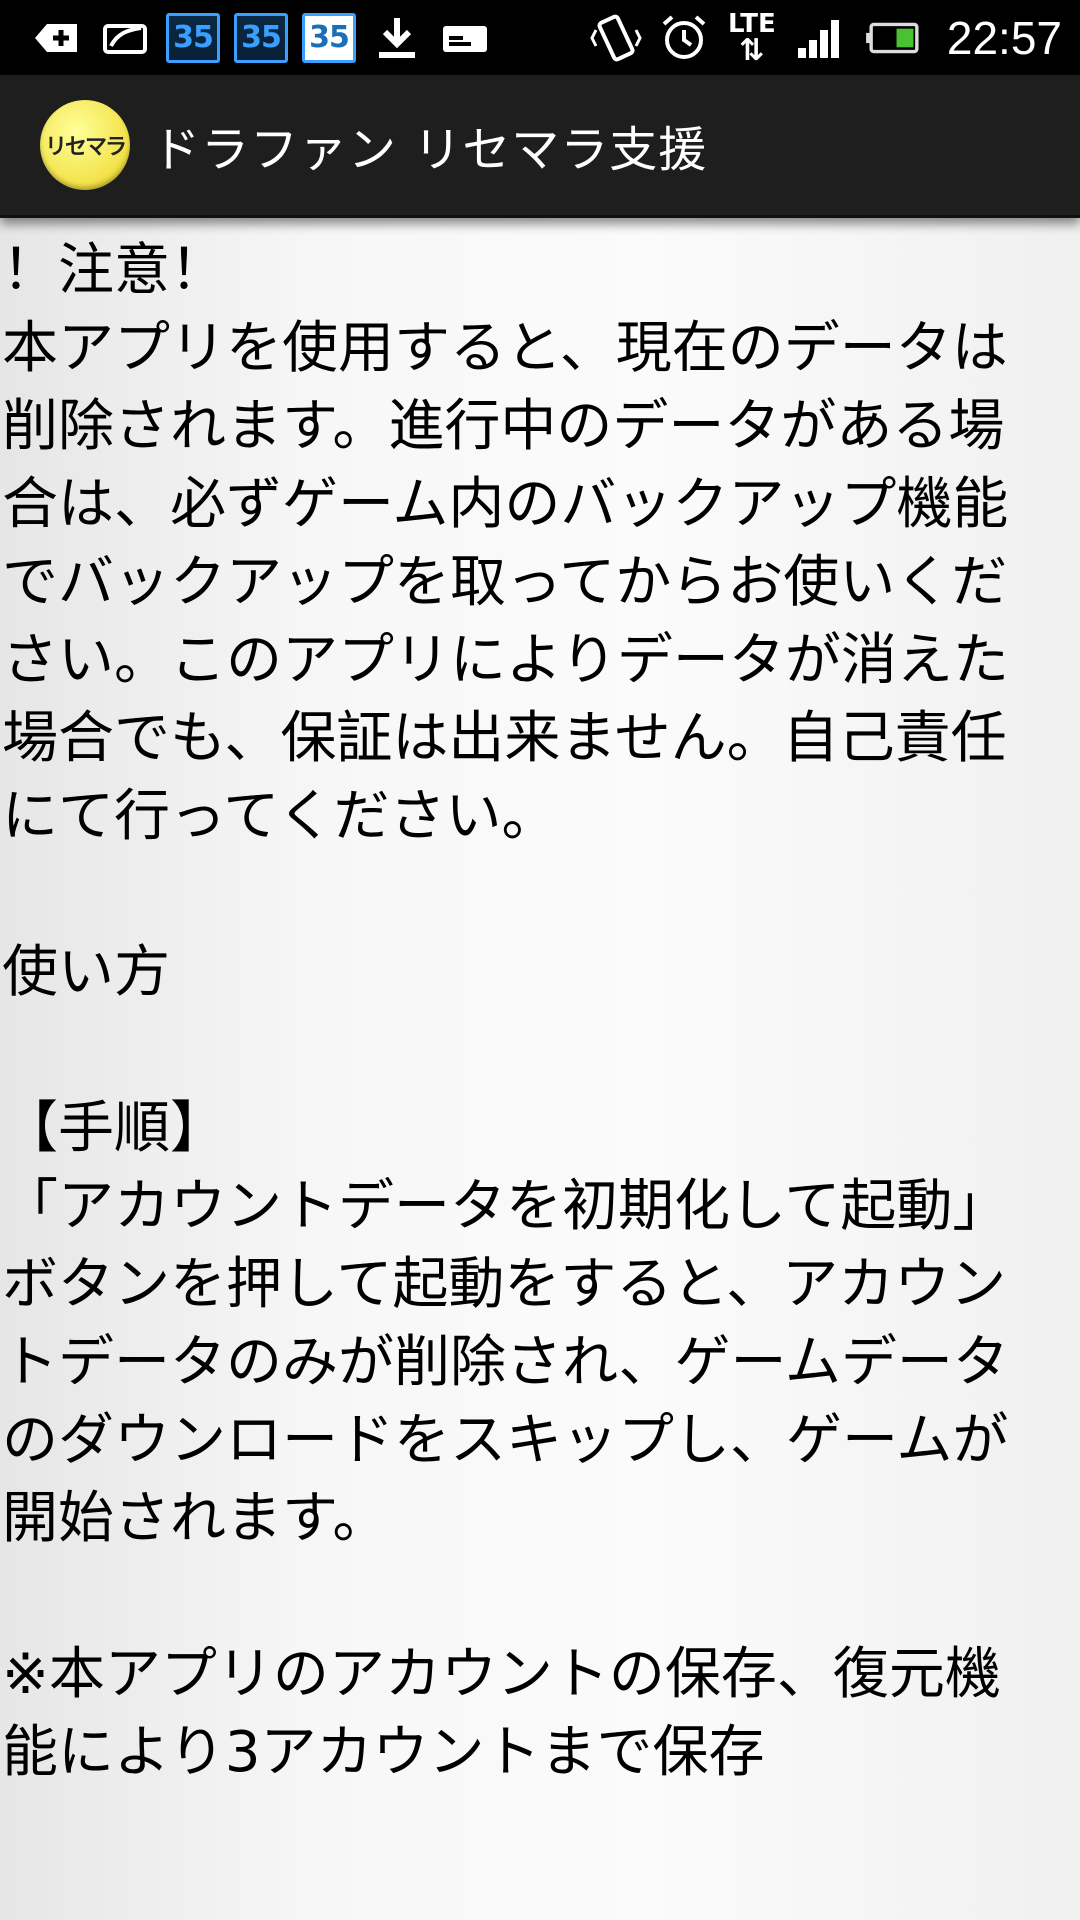  I want to click on app-title: ドラファン リセマラ支援, so click(430, 150).